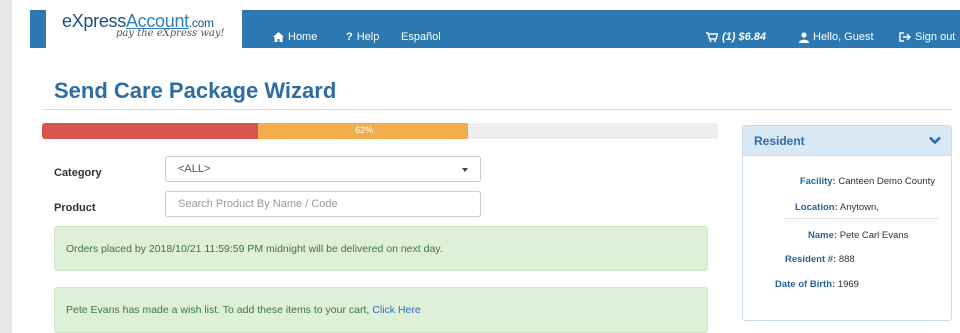 The width and height of the screenshot is (960, 333). I want to click on resident-number-row: Resident #: 888, so click(820, 259).